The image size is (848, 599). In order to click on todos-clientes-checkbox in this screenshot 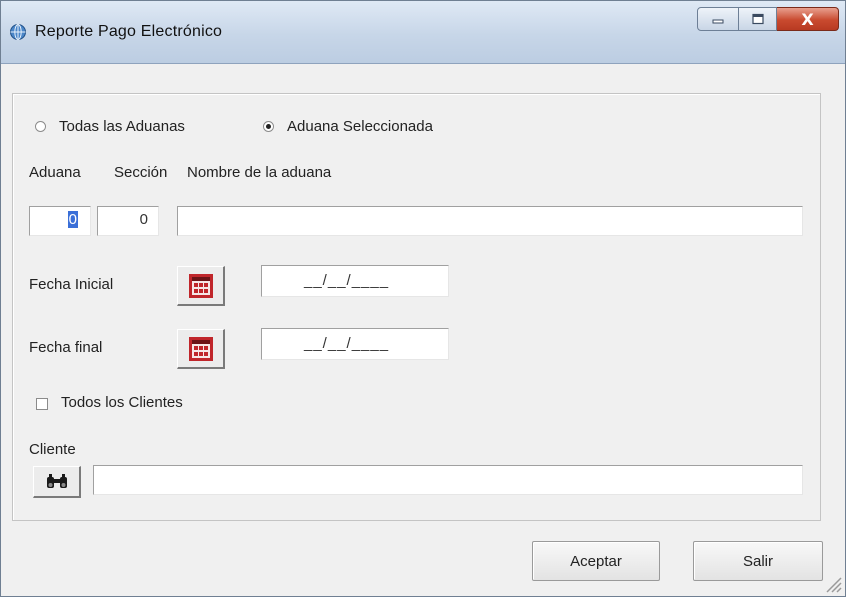, I will do `click(42, 404)`.